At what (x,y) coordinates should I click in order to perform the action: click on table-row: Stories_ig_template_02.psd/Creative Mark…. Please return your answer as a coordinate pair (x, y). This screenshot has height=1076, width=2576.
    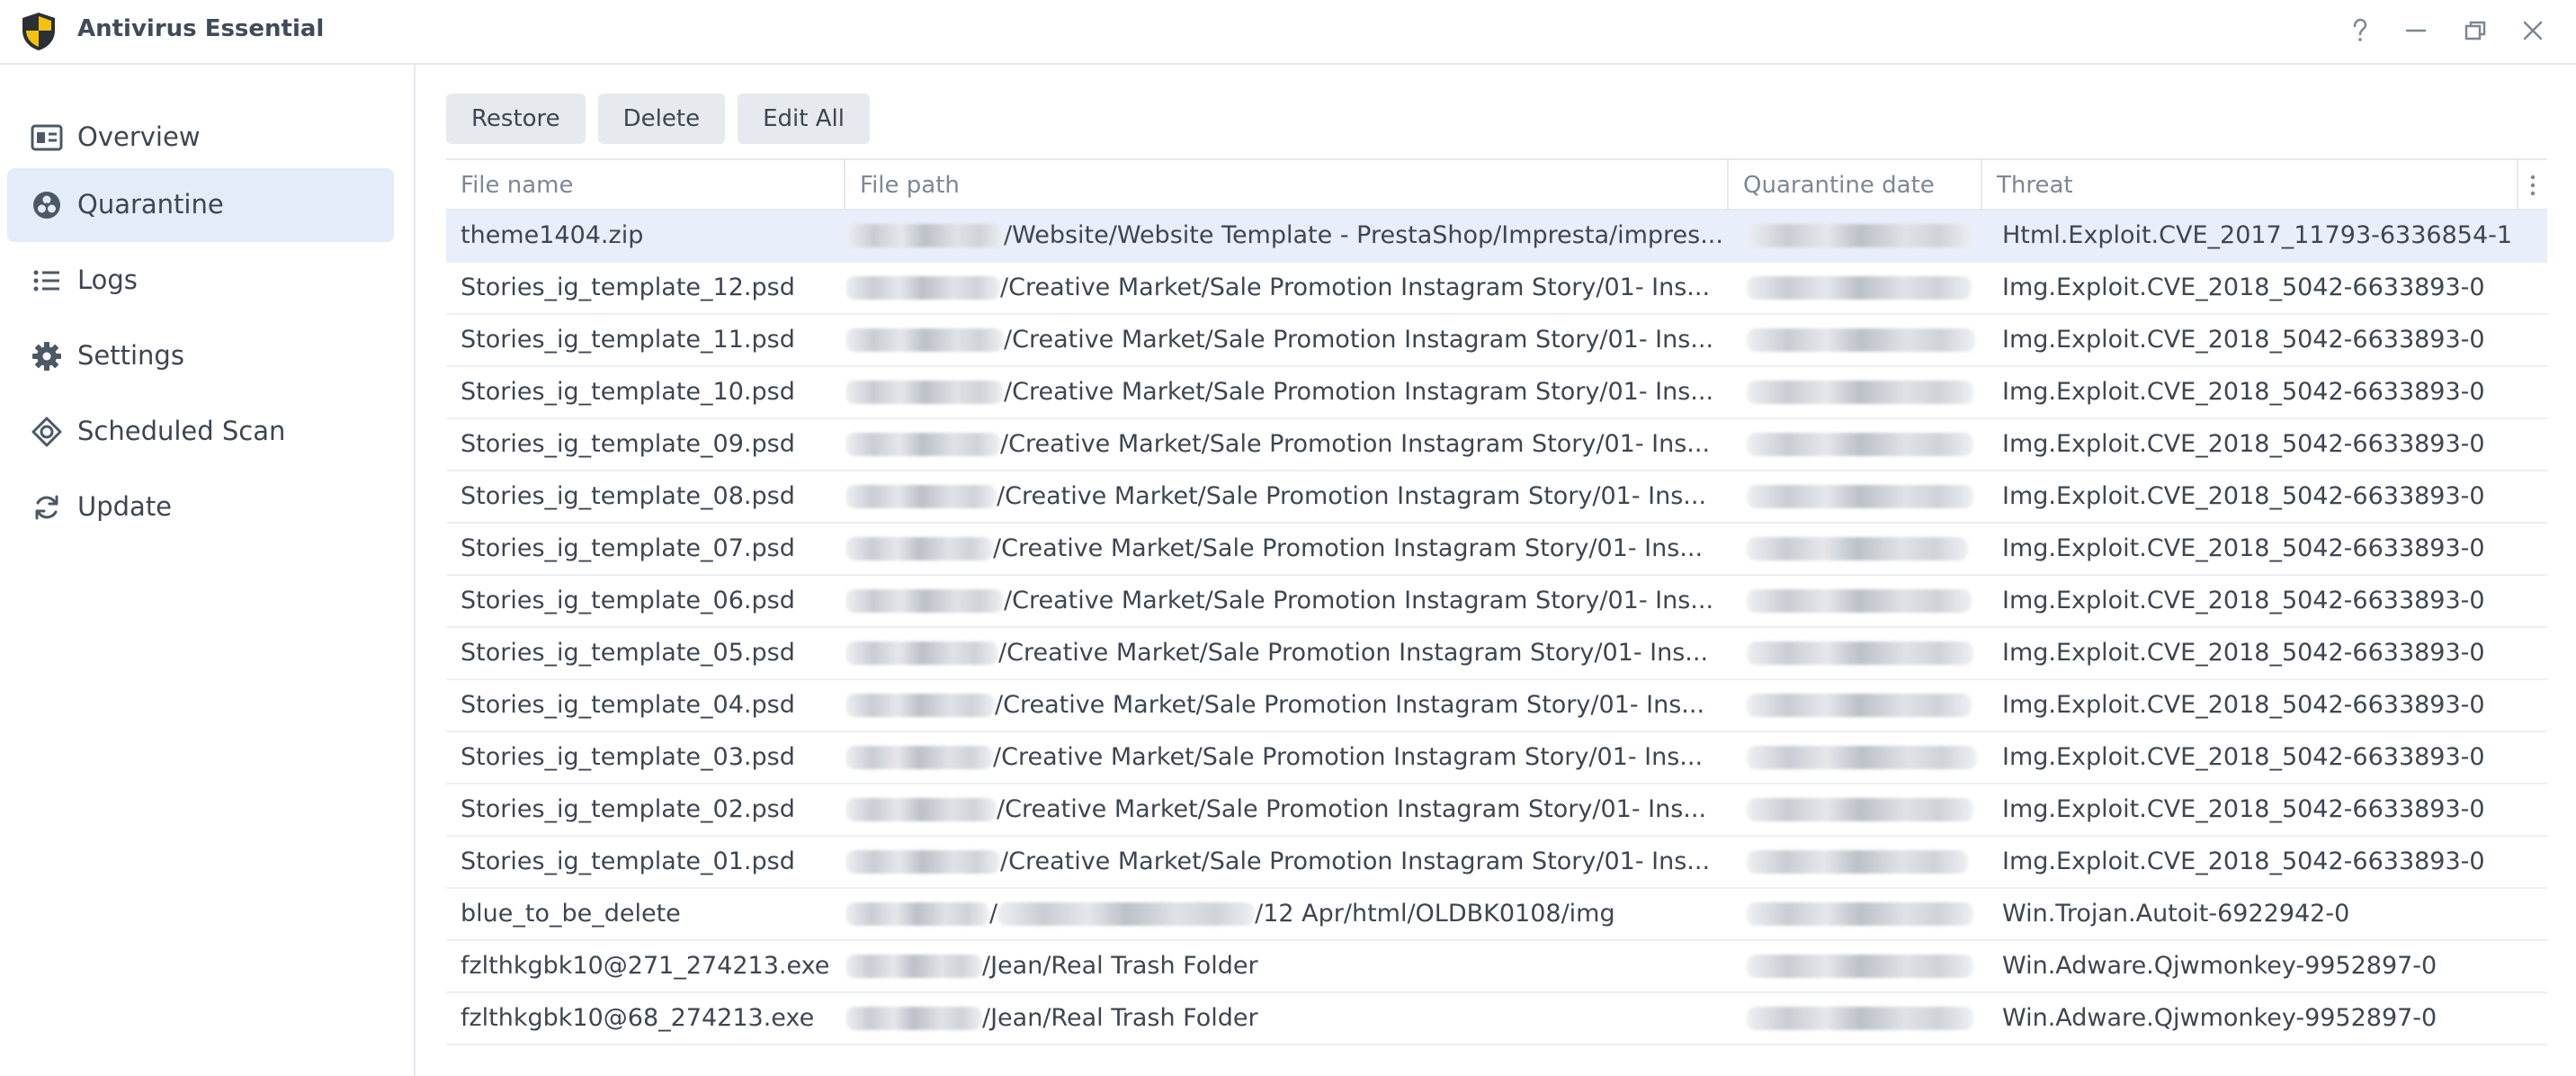
    Looking at the image, I should click on (1496, 811).